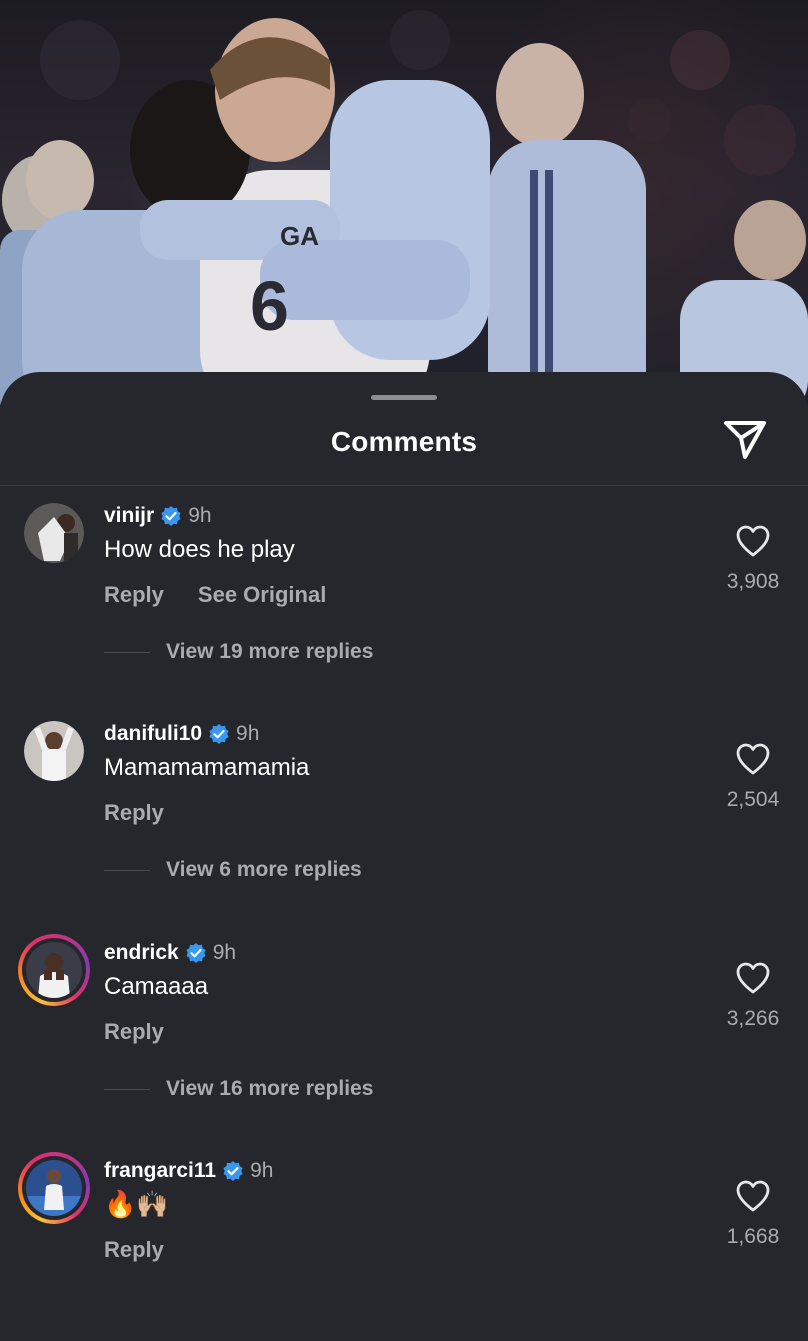  I want to click on username: vinijr, so click(129, 516).